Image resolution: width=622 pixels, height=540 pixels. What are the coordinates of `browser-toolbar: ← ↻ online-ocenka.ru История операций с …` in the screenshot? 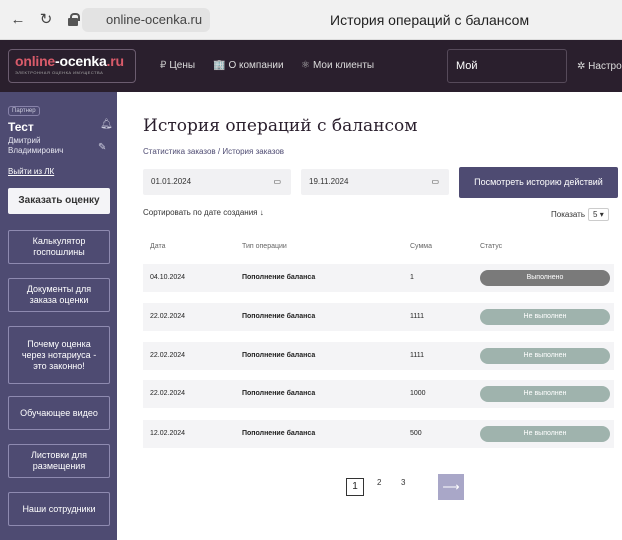 It's located at (311, 20).